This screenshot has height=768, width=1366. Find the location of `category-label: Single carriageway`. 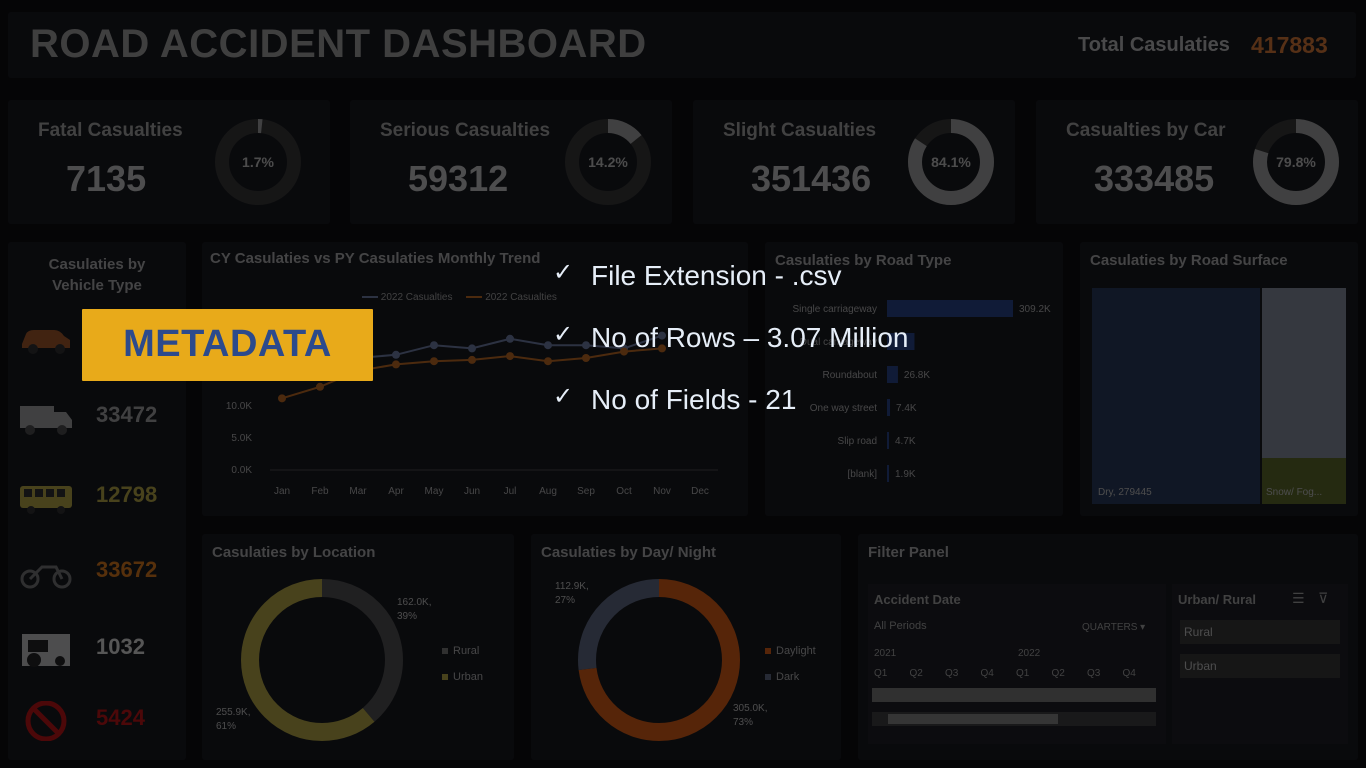

category-label: Single carriageway is located at coordinates (835, 309).